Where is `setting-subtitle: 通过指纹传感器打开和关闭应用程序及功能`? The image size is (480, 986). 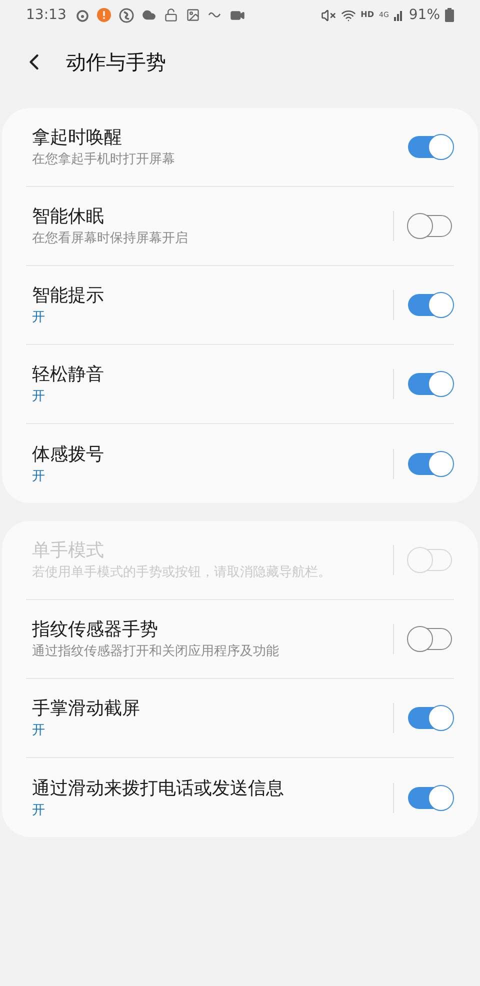
setting-subtitle: 通过指纹传感器打开和关闭应用程序及功能 is located at coordinates (156, 652).